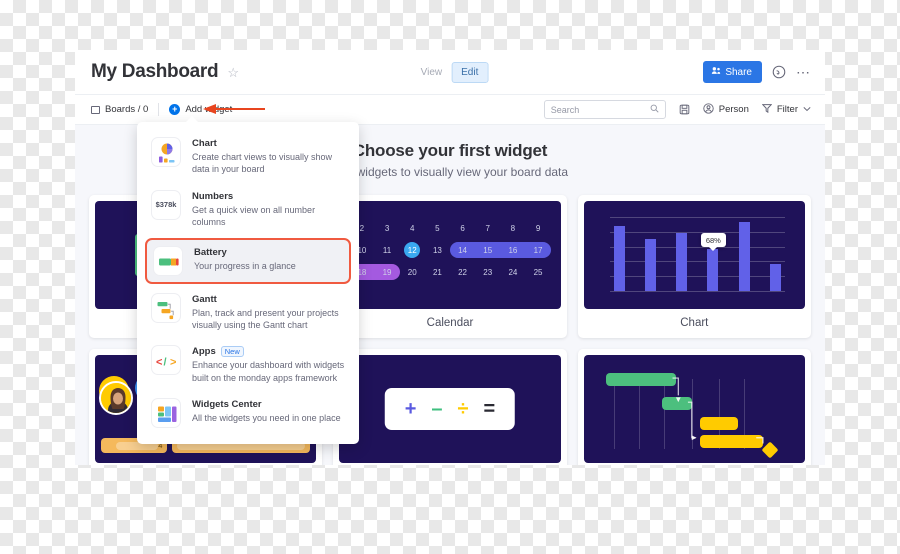  What do you see at coordinates (204, 299) in the screenshot?
I see `menu-title-text: Gantt` at bounding box center [204, 299].